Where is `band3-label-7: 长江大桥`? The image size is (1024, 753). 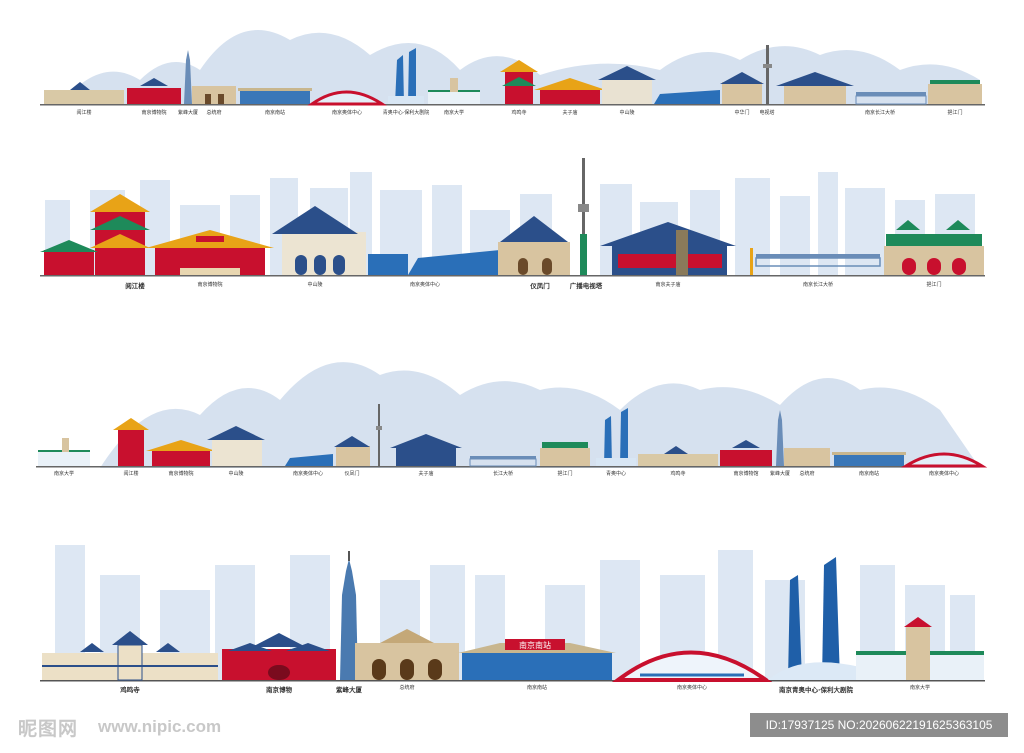
band3-label-7: 长江大桥 is located at coordinates (503, 474).